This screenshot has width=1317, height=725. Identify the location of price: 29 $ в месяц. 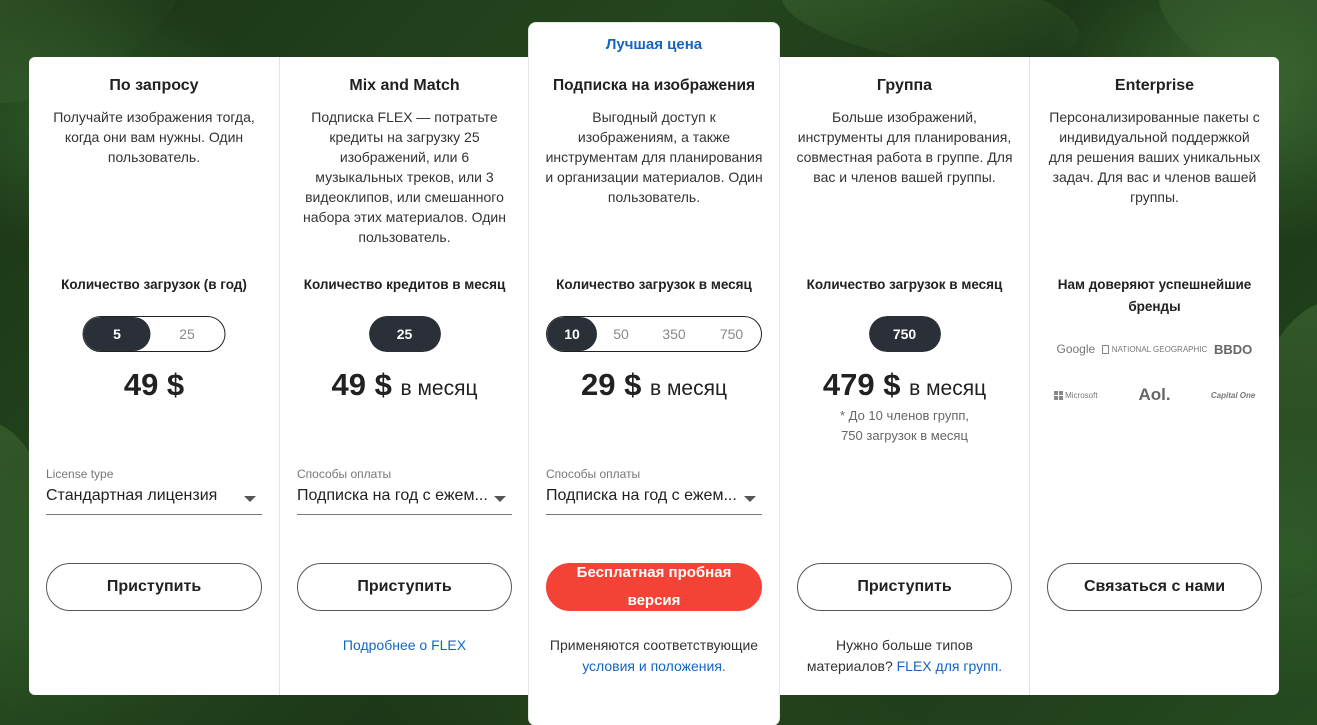
(654, 385).